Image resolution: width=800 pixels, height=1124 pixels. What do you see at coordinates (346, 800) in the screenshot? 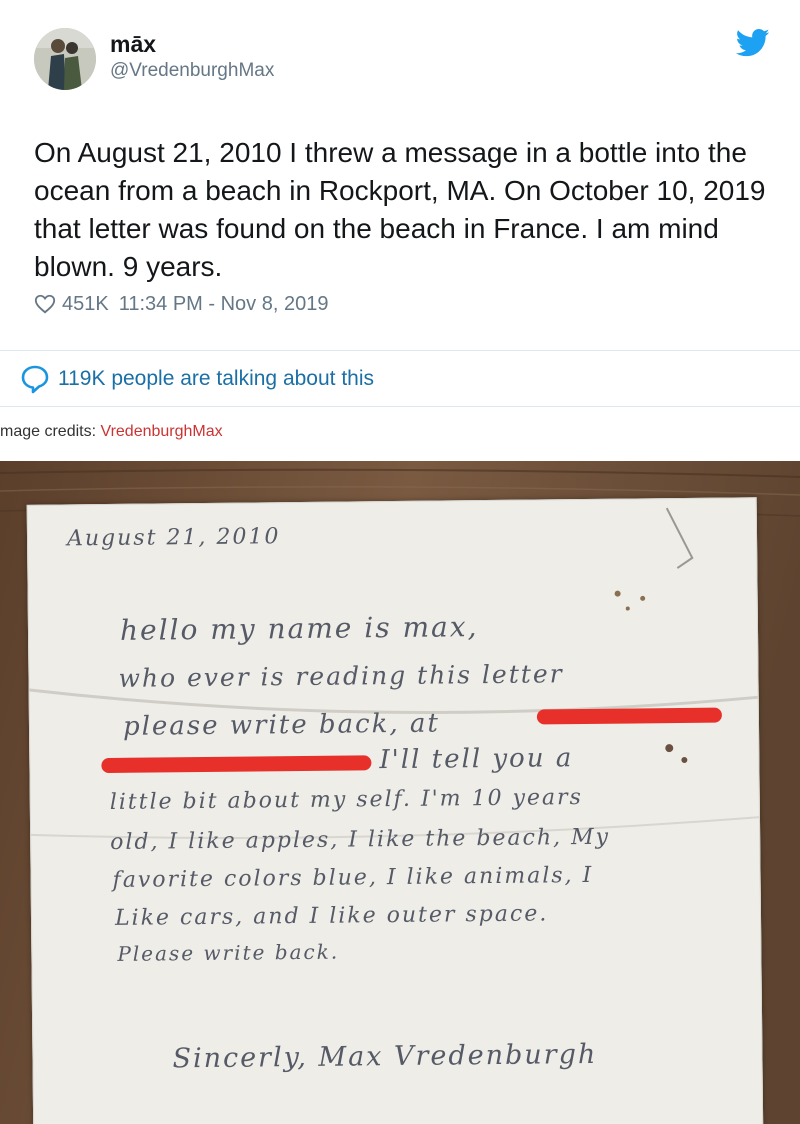
I see `letter-line: little bit about my self. I'm 10 years` at bounding box center [346, 800].